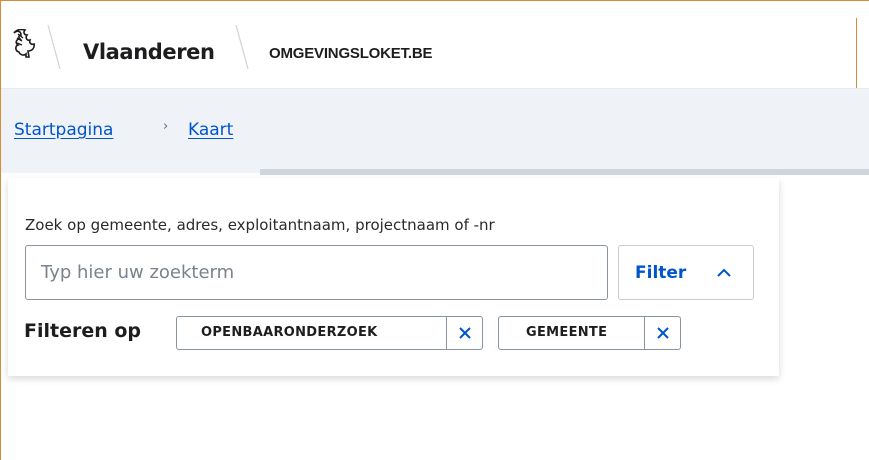  I want to click on breadcrumb-link-kaart: Kaart, so click(210, 130).